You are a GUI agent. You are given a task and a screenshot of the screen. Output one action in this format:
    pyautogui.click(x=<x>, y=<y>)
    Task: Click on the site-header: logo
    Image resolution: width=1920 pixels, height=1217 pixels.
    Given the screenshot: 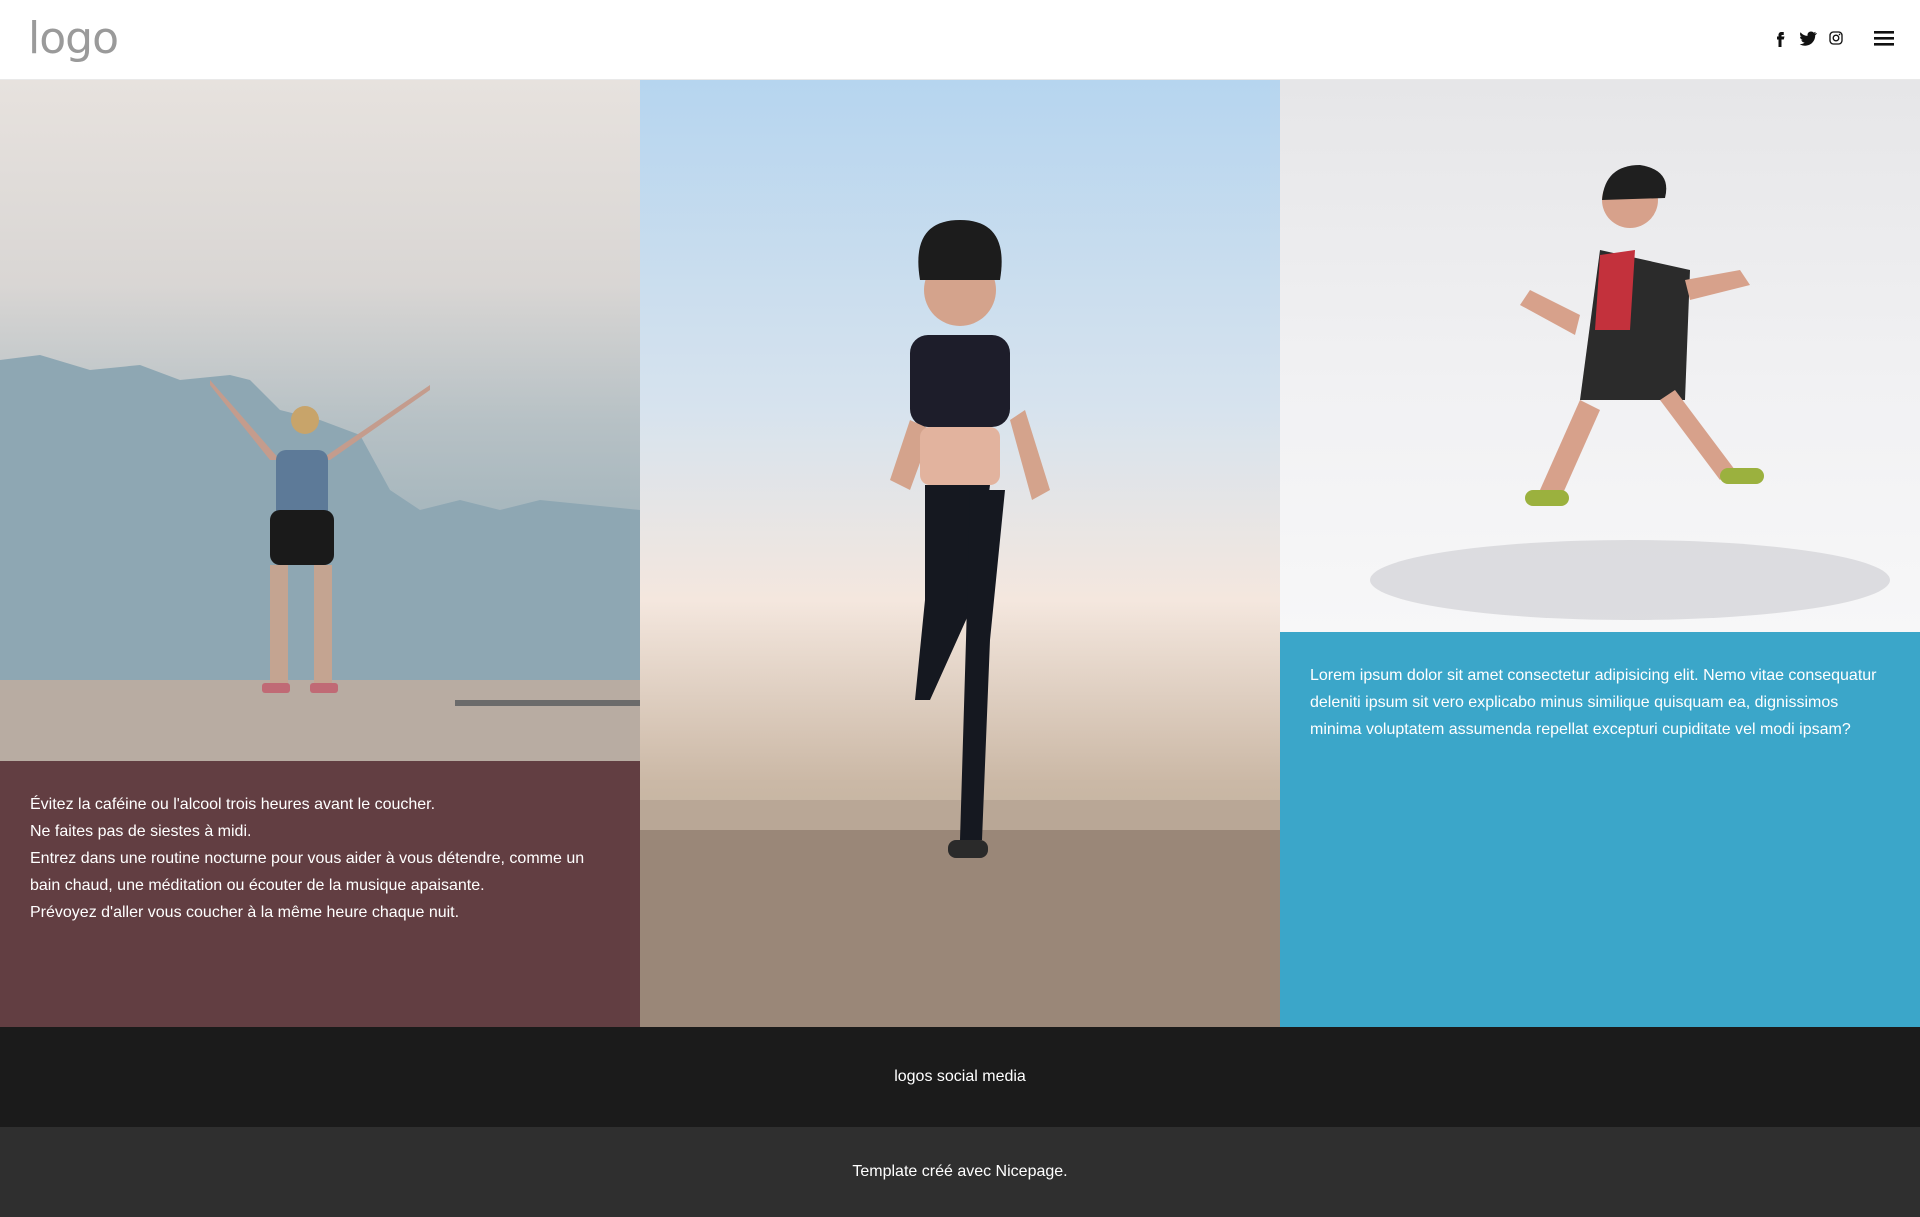 What is the action you would take?
    pyautogui.click(x=960, y=40)
    